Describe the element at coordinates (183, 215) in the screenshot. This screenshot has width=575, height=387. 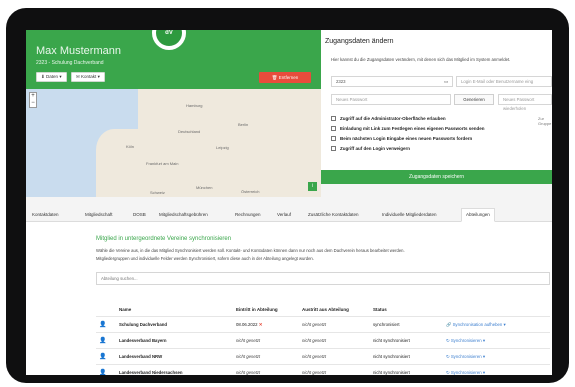
I see `tab-mitgliedschaftsgebuehren: Mitgliedschaftsgebühren` at that location.